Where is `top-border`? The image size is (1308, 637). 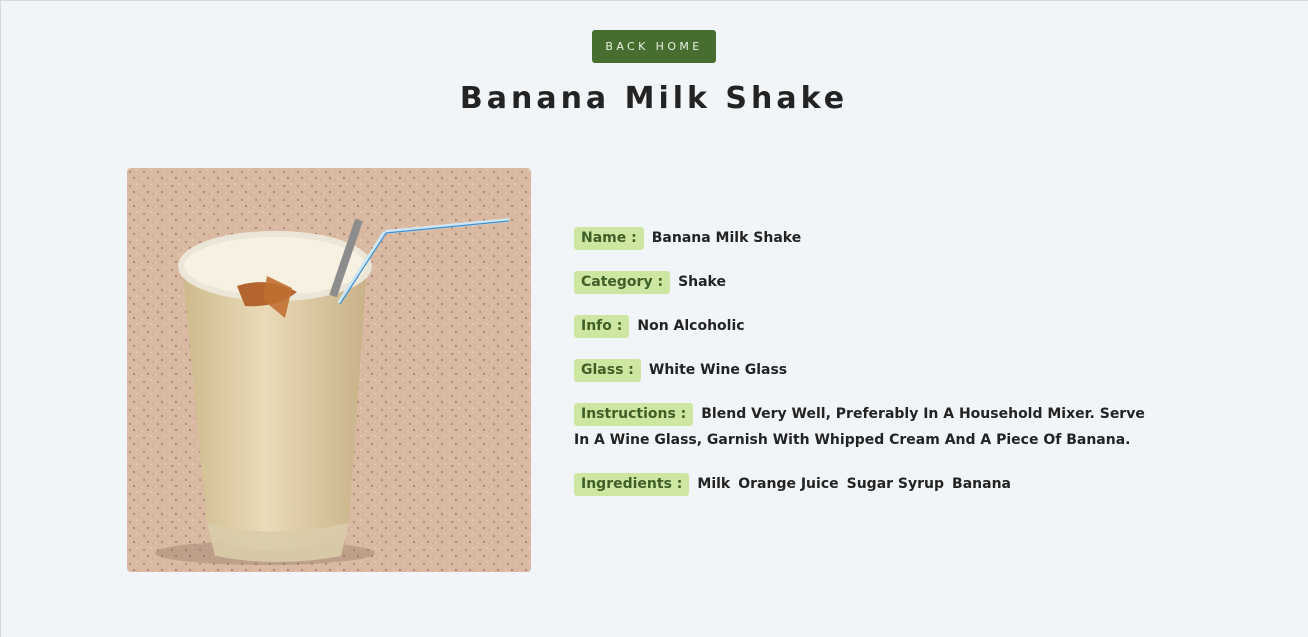
top-border is located at coordinates (654, 0).